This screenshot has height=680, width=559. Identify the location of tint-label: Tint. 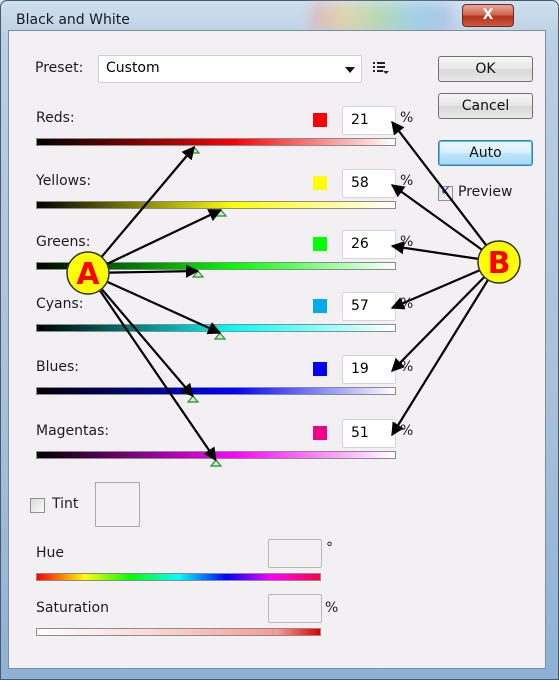
(65, 504).